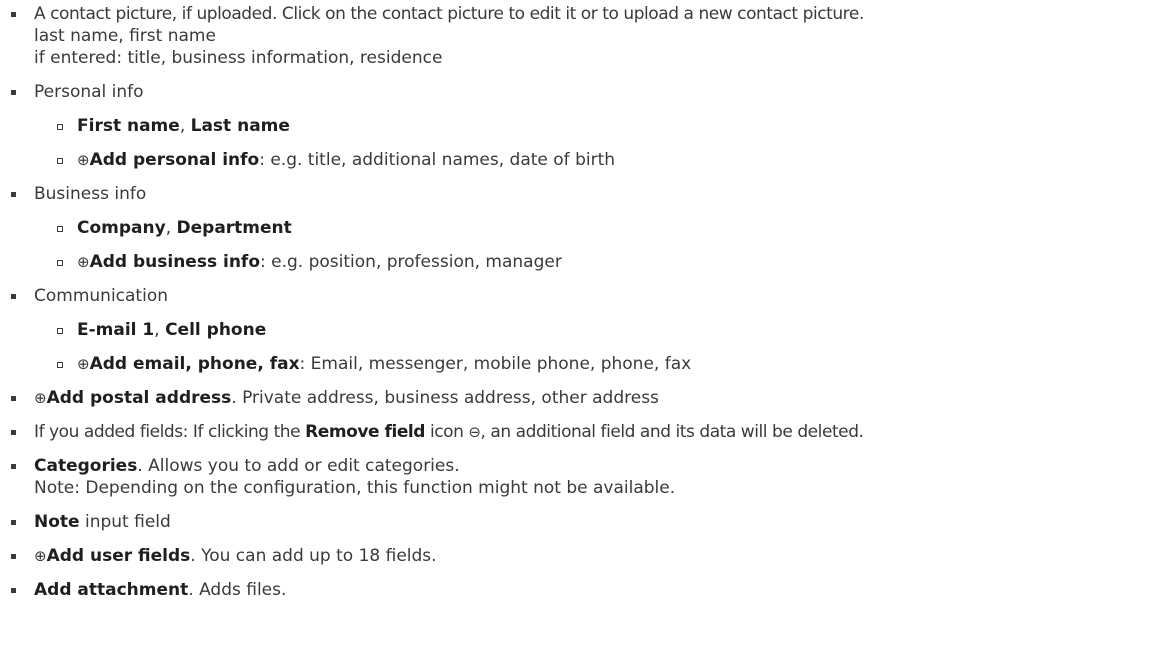  What do you see at coordinates (118, 556) in the screenshot?
I see `add-user-fields-term: Add user fields` at bounding box center [118, 556].